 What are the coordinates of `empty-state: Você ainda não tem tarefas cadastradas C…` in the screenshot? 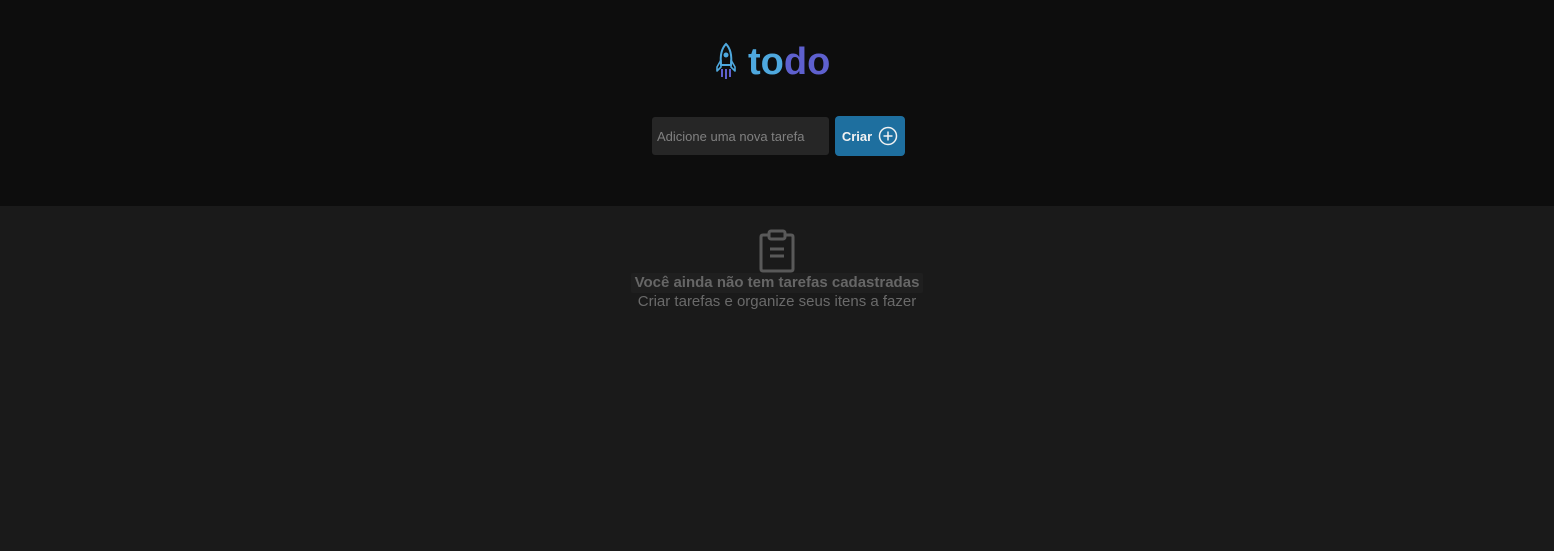 It's located at (777, 270).